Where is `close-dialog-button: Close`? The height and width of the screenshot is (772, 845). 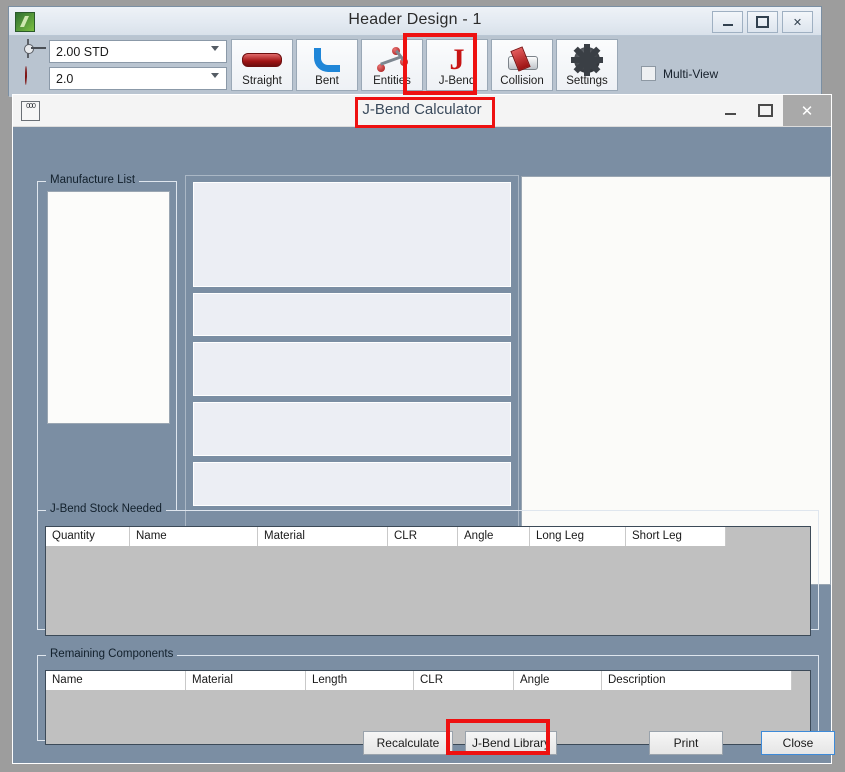
close-dialog-button: Close is located at coordinates (798, 743).